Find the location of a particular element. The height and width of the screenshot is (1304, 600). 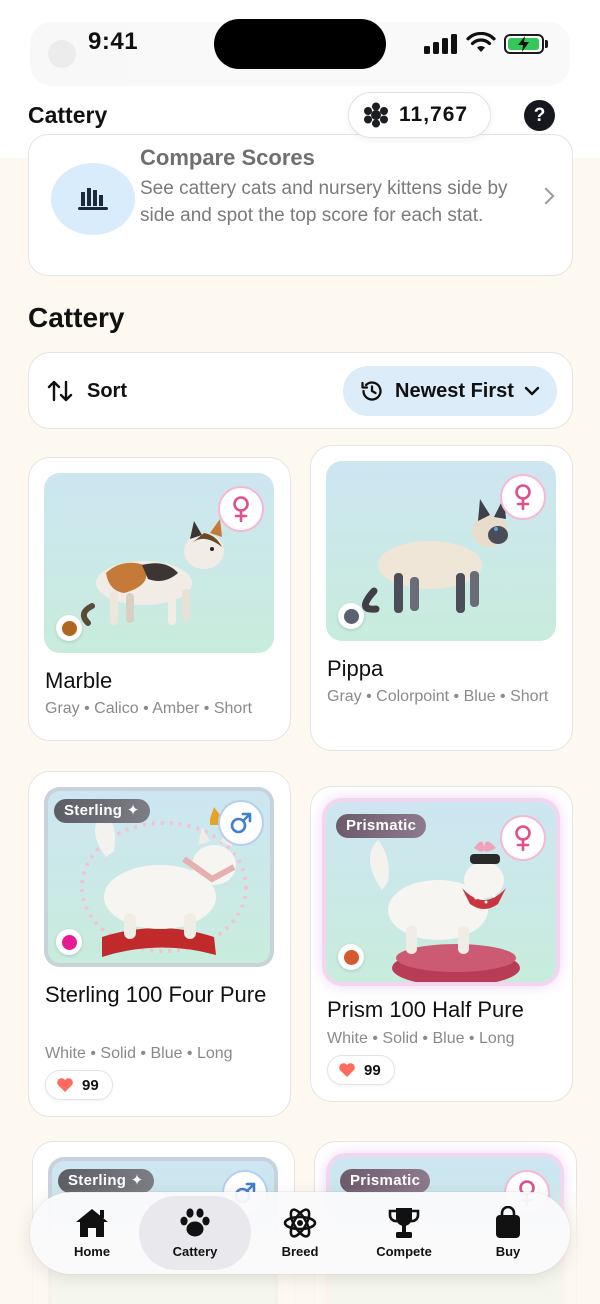

tab-home: Home is located at coordinates (92, 1233).